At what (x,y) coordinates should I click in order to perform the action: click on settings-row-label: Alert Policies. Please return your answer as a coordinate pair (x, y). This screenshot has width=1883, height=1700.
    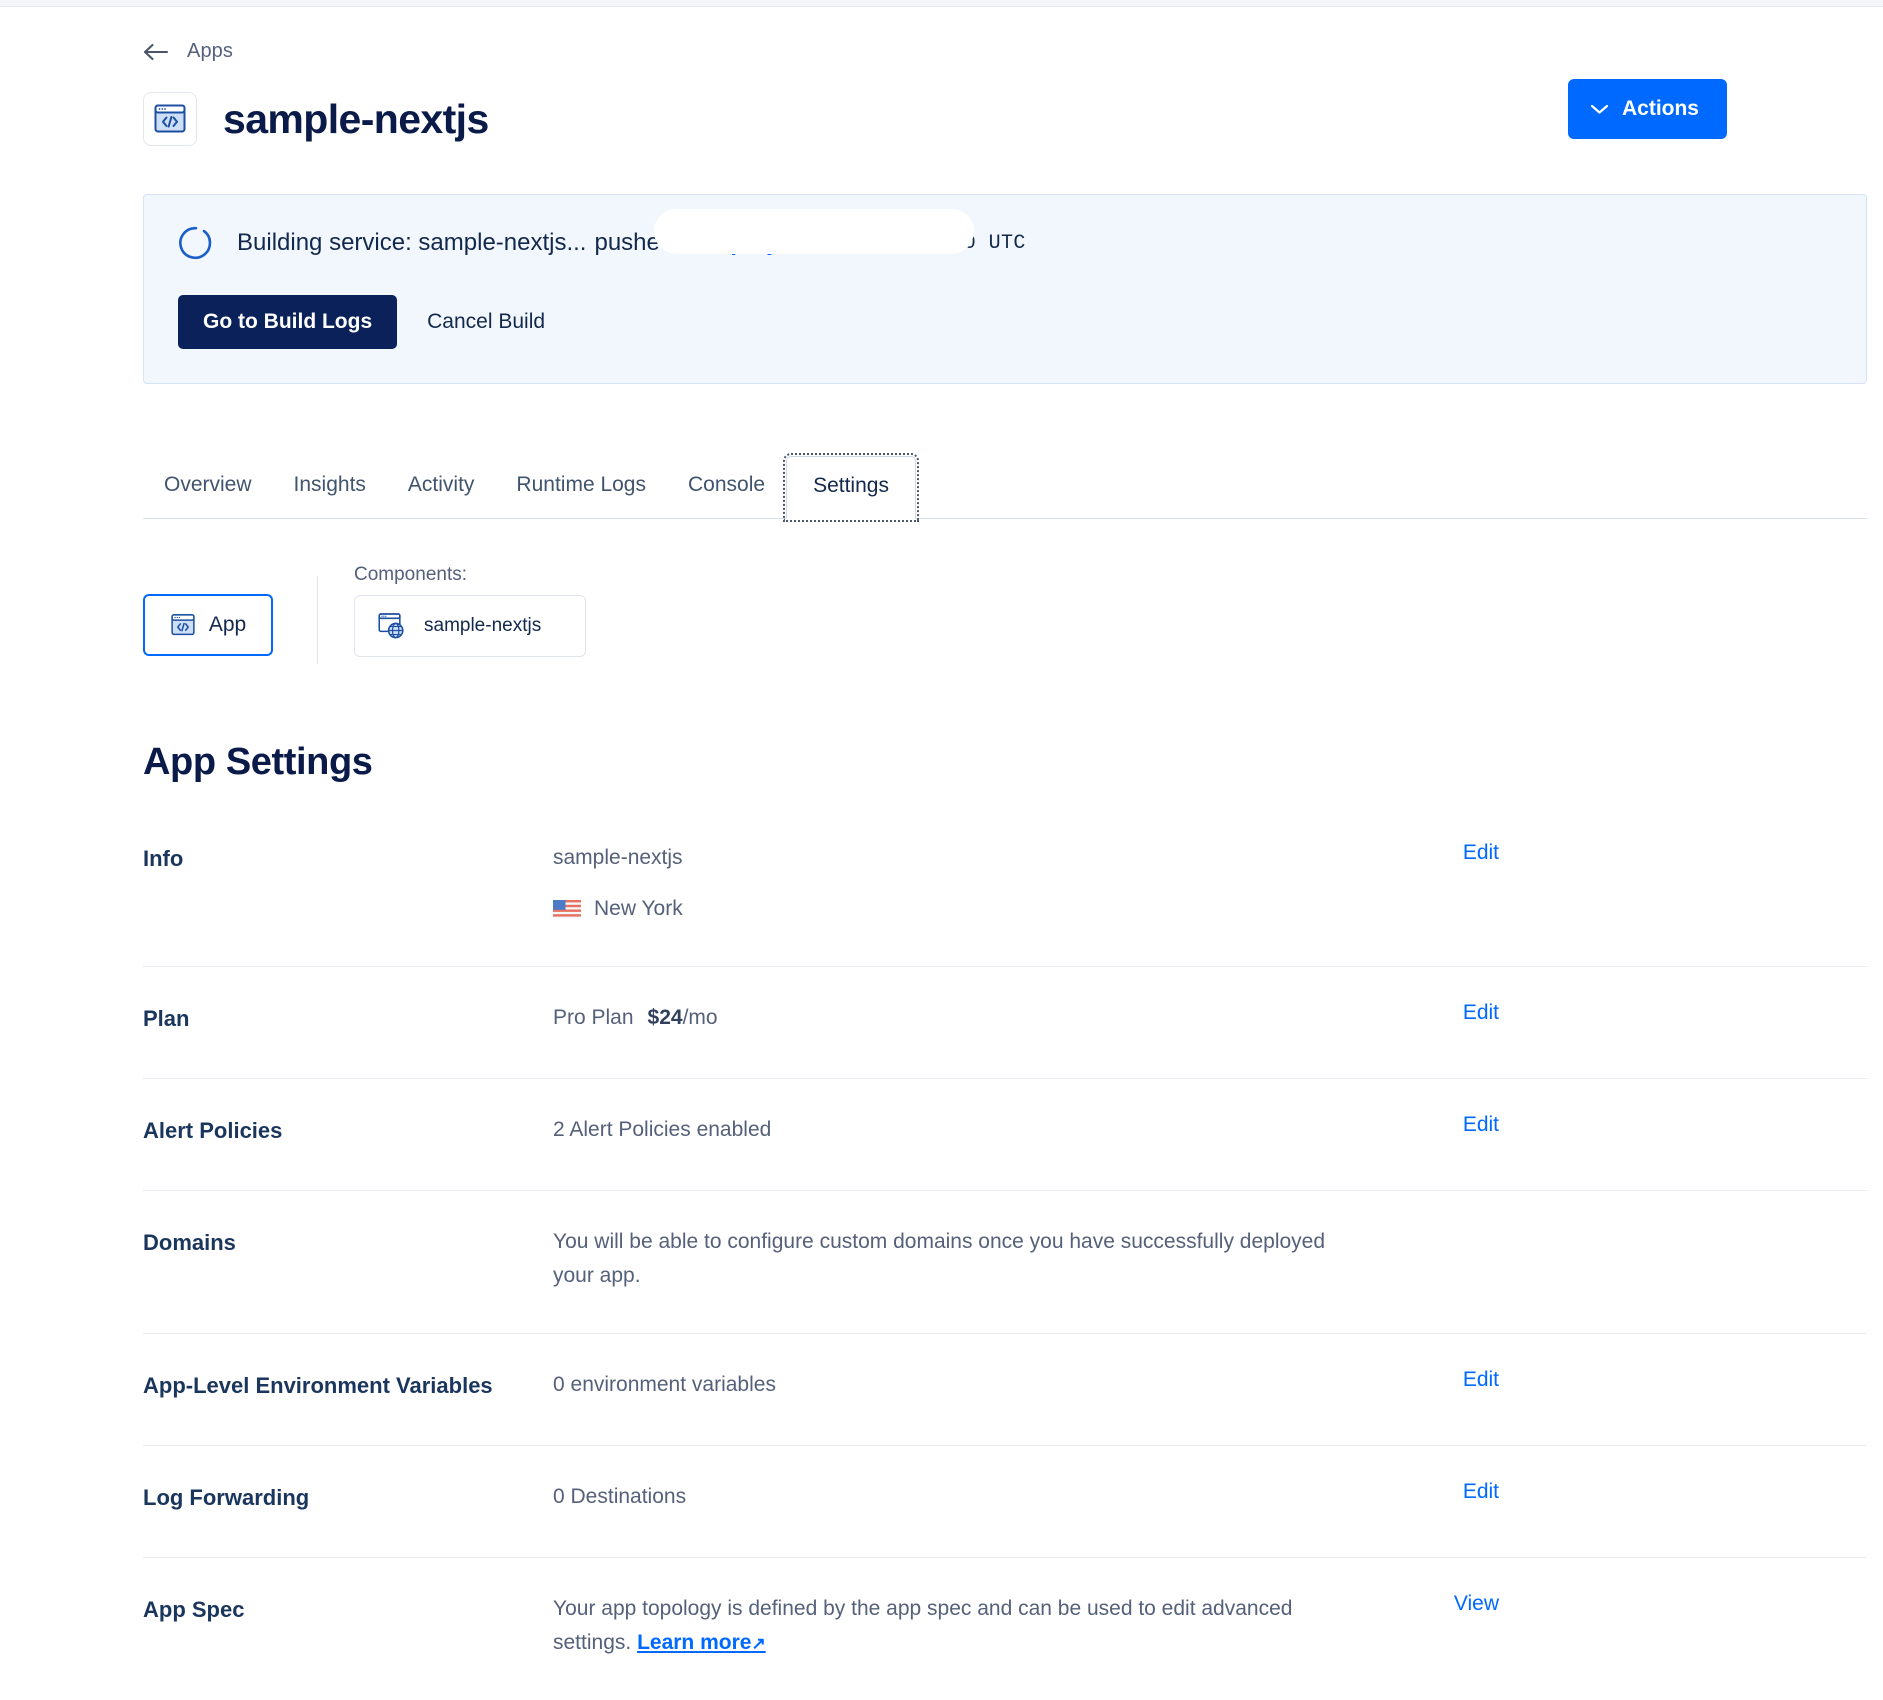
    Looking at the image, I should click on (213, 1131).